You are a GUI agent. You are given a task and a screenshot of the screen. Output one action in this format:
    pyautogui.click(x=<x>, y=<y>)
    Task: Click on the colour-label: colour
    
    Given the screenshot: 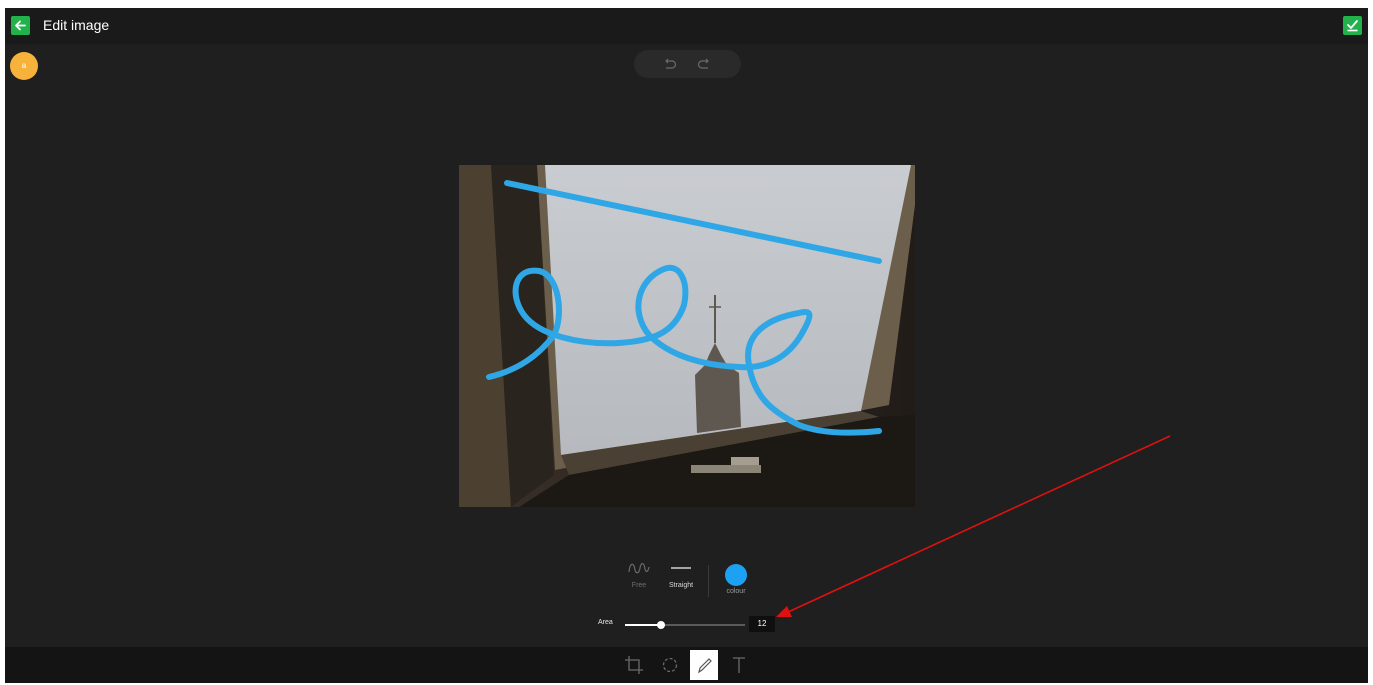 What is the action you would take?
    pyautogui.click(x=736, y=591)
    